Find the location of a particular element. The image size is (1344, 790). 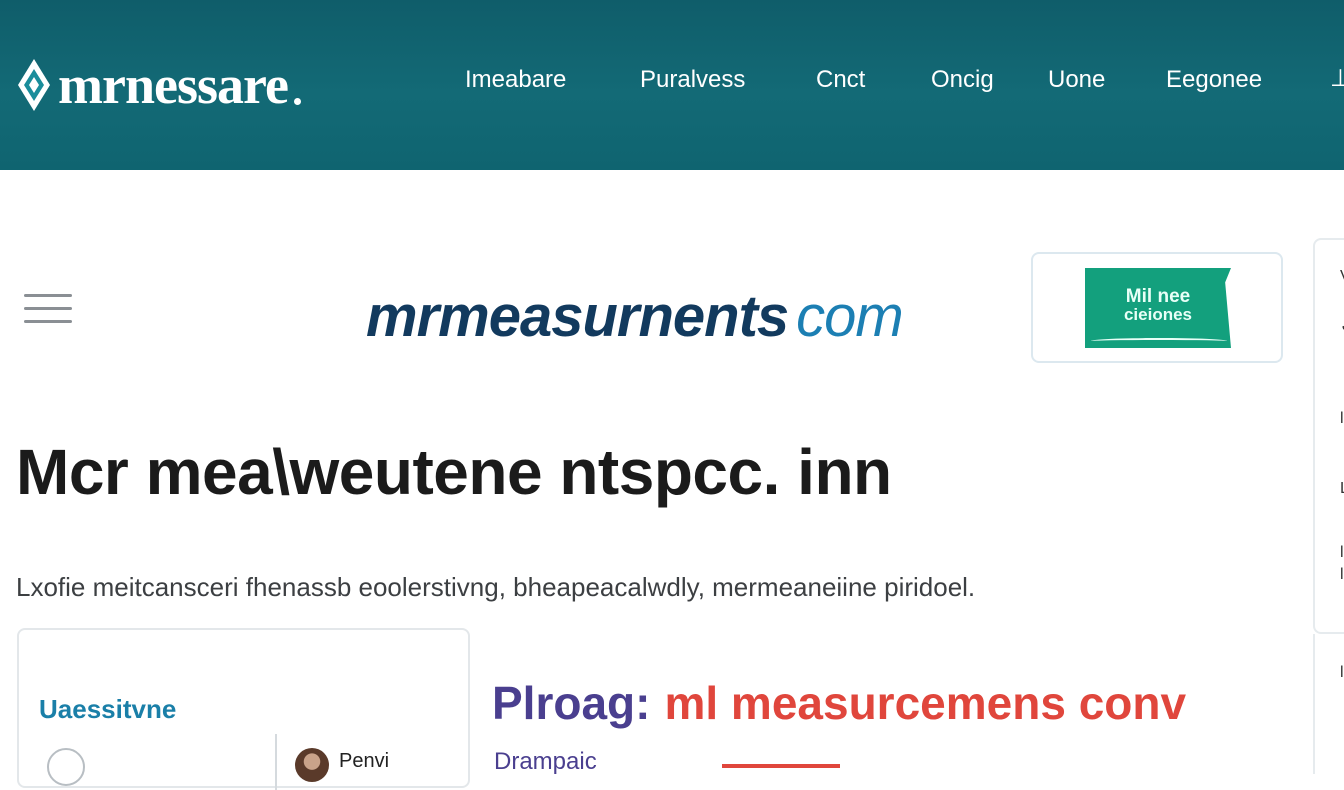

avatar is located at coordinates (312, 765).